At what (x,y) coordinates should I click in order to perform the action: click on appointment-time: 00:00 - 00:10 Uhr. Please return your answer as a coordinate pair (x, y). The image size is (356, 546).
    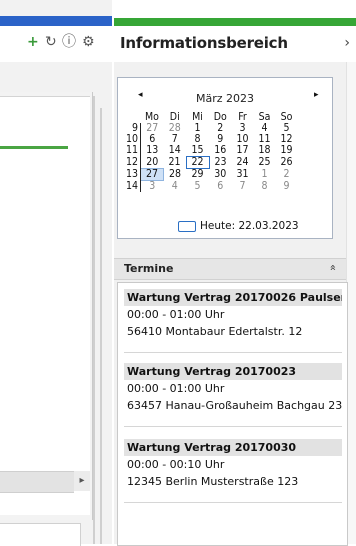
    Looking at the image, I should click on (176, 464).